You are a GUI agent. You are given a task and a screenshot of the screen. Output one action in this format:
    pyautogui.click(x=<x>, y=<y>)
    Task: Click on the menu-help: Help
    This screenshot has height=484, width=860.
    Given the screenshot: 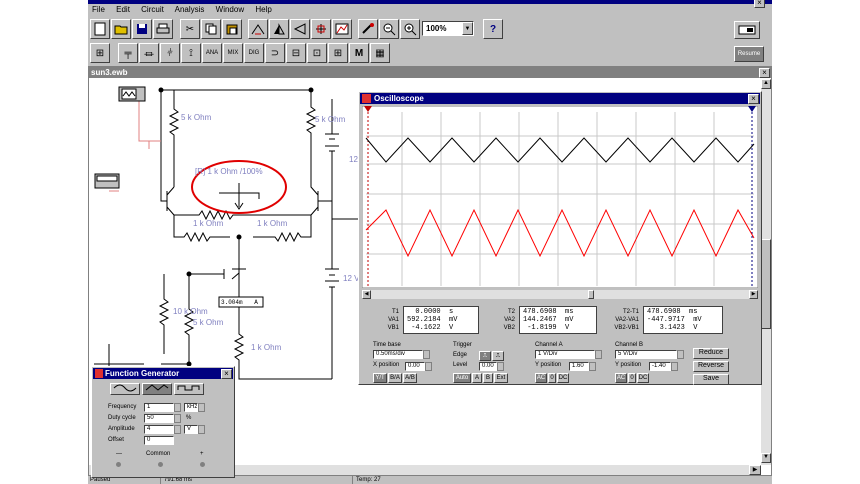 What is the action you would take?
    pyautogui.click(x=263, y=9)
    